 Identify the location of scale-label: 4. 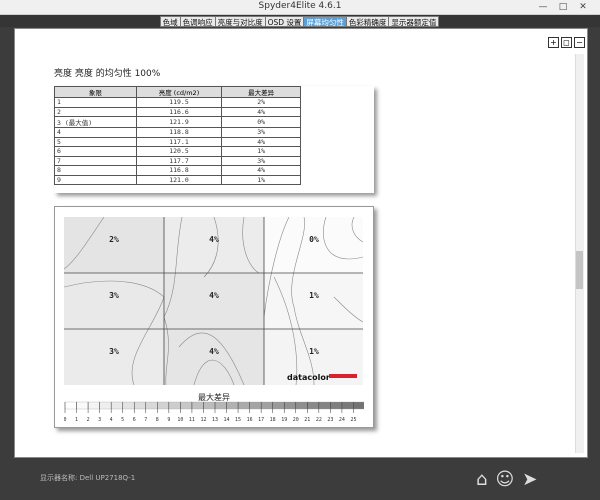
(111, 420).